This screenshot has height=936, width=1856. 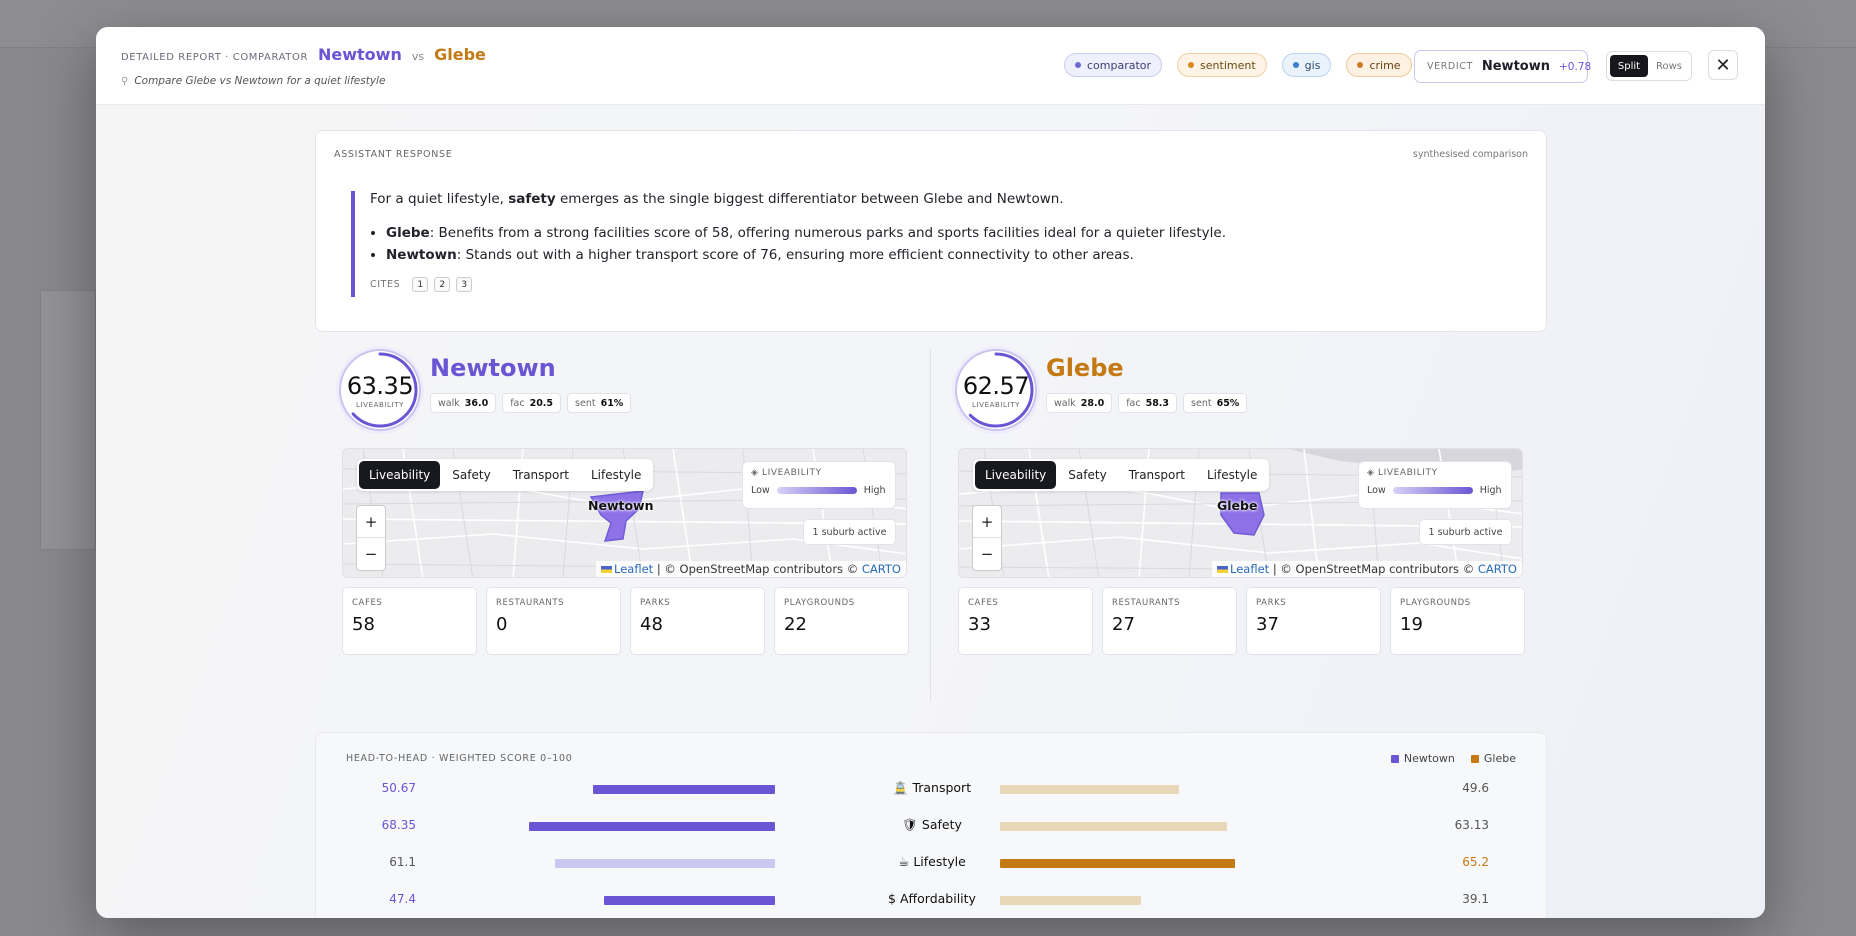 I want to click on close-button: ✕, so click(x=1723, y=65).